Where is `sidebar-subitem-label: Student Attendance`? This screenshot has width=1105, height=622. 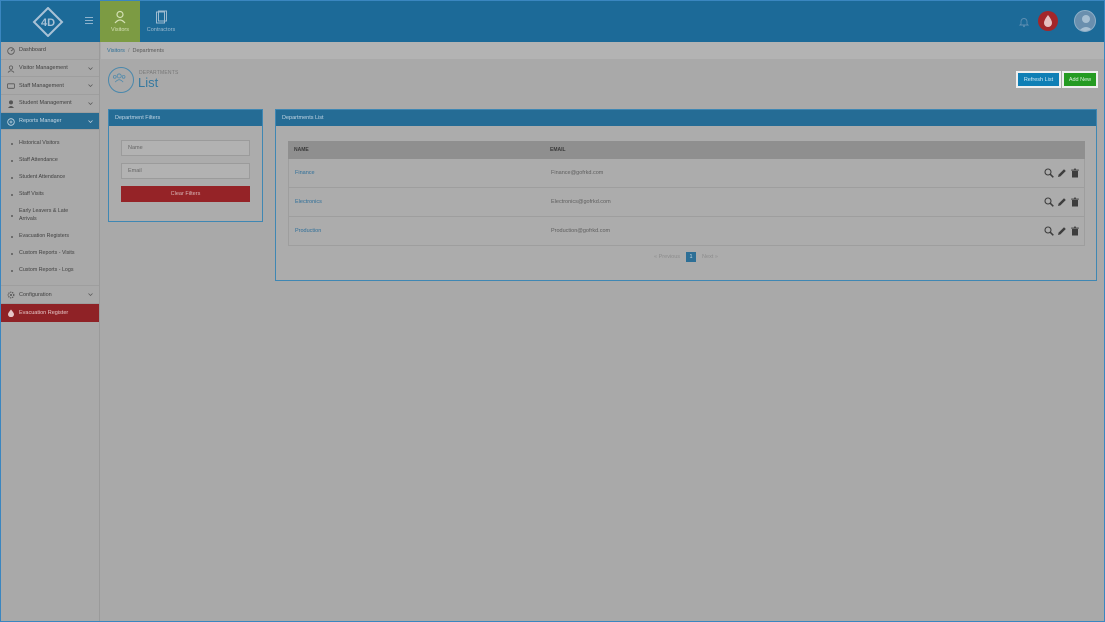 sidebar-subitem-label: Student Attendance is located at coordinates (42, 177).